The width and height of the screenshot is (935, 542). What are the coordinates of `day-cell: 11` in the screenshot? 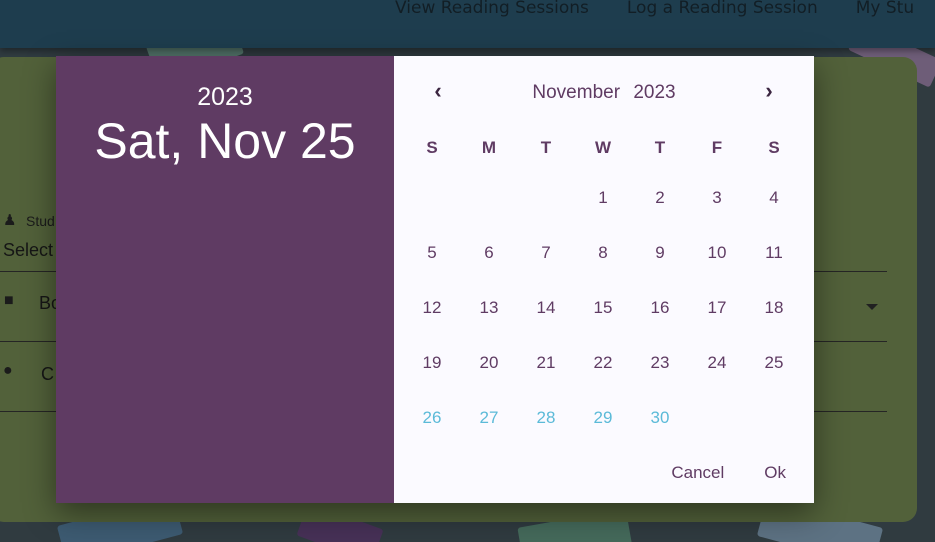 It's located at (798, 270).